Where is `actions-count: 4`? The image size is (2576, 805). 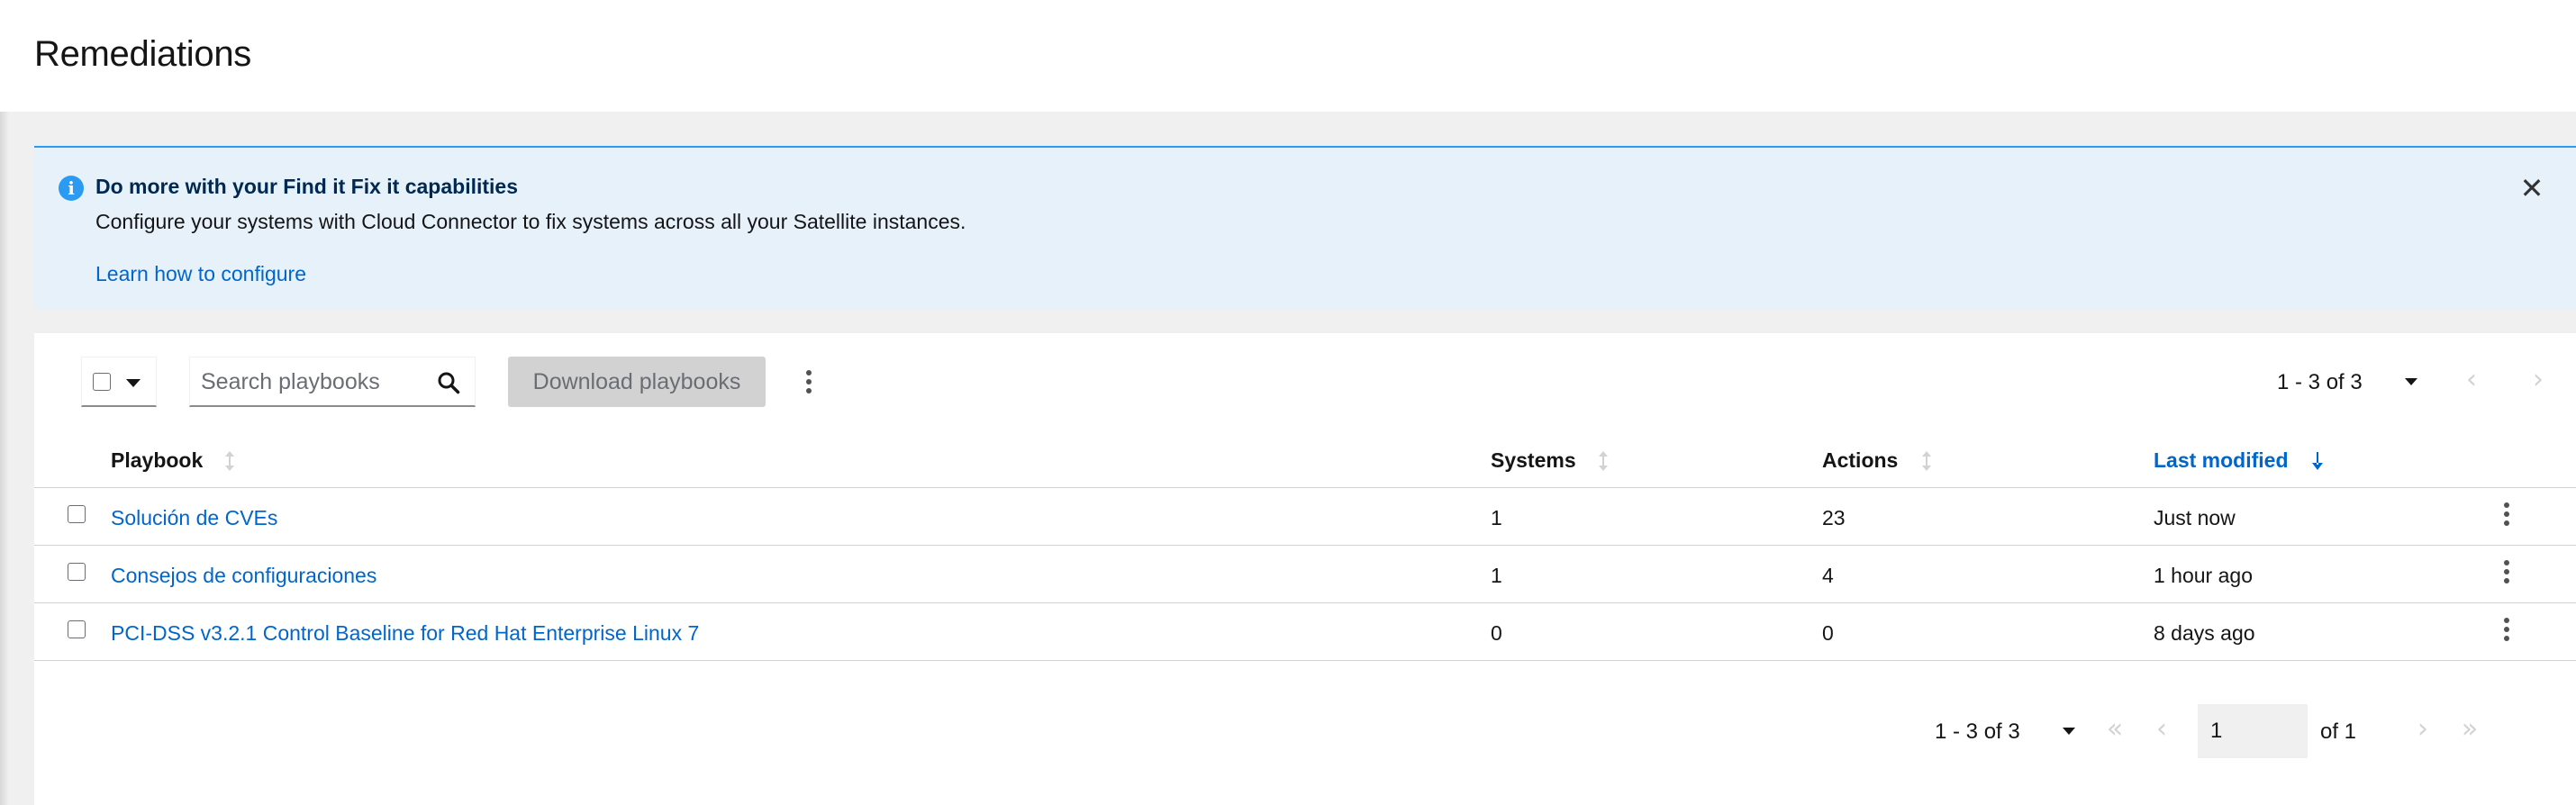 actions-count: 4 is located at coordinates (1828, 575).